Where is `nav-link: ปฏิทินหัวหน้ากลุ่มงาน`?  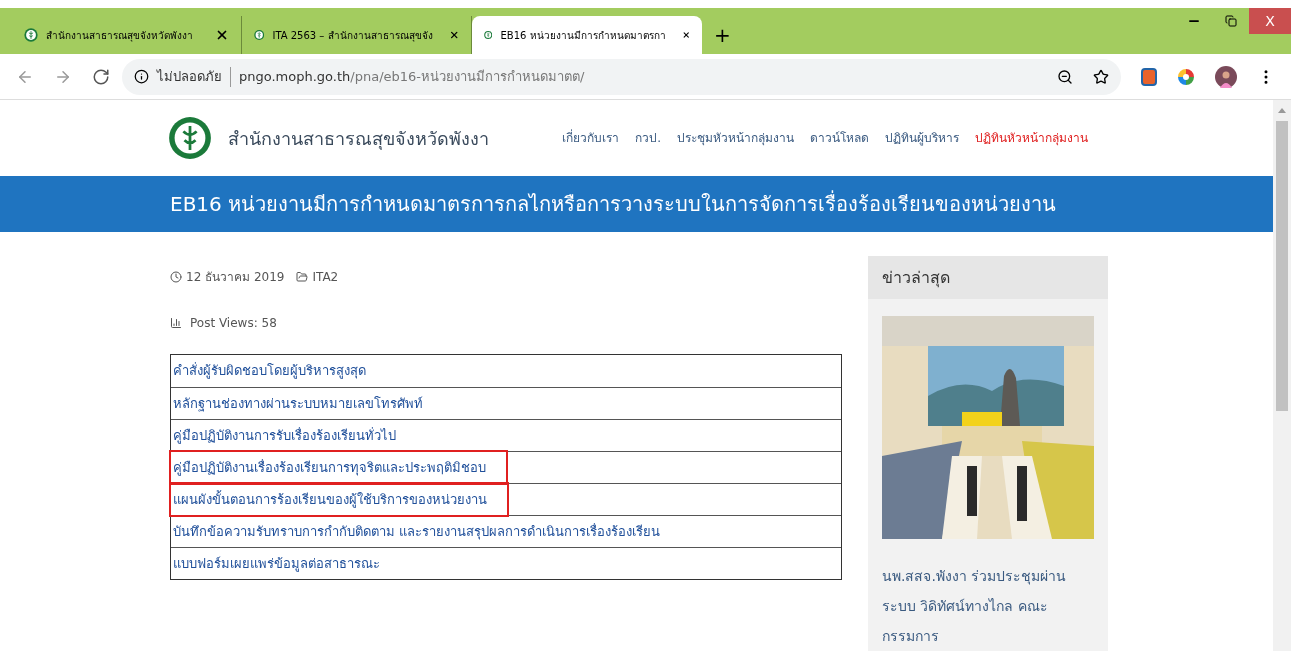 nav-link: ปฏิทินหัวหน้ากลุ่มงาน is located at coordinates (1031, 138).